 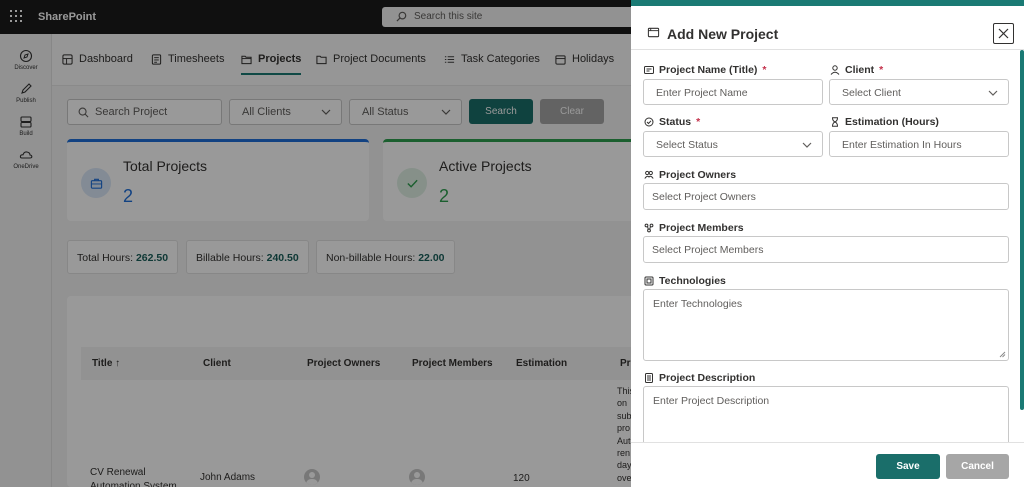 What do you see at coordinates (826, 196) in the screenshot?
I see `project-owners-picker: Select Project Owners` at bounding box center [826, 196].